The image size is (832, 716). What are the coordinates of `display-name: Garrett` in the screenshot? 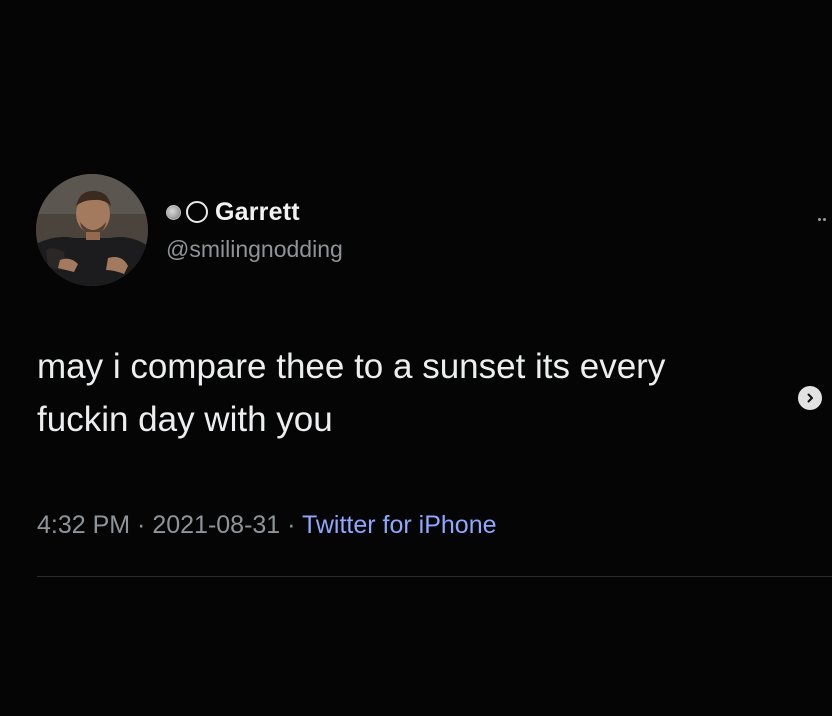 It's located at (257, 212).